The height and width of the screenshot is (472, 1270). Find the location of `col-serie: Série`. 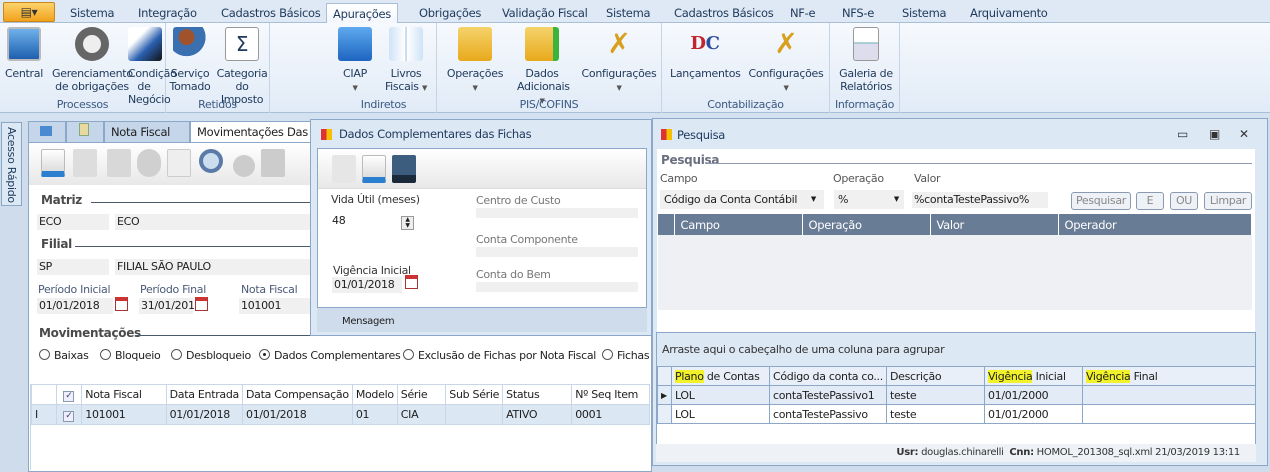

col-serie: Série is located at coordinates (421, 394).